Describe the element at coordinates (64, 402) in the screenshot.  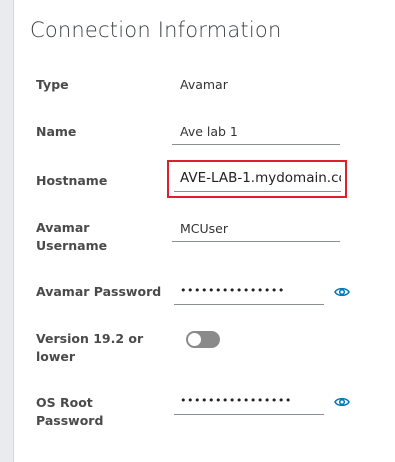
I see `os-root-password-label-line1: OS Root` at that location.